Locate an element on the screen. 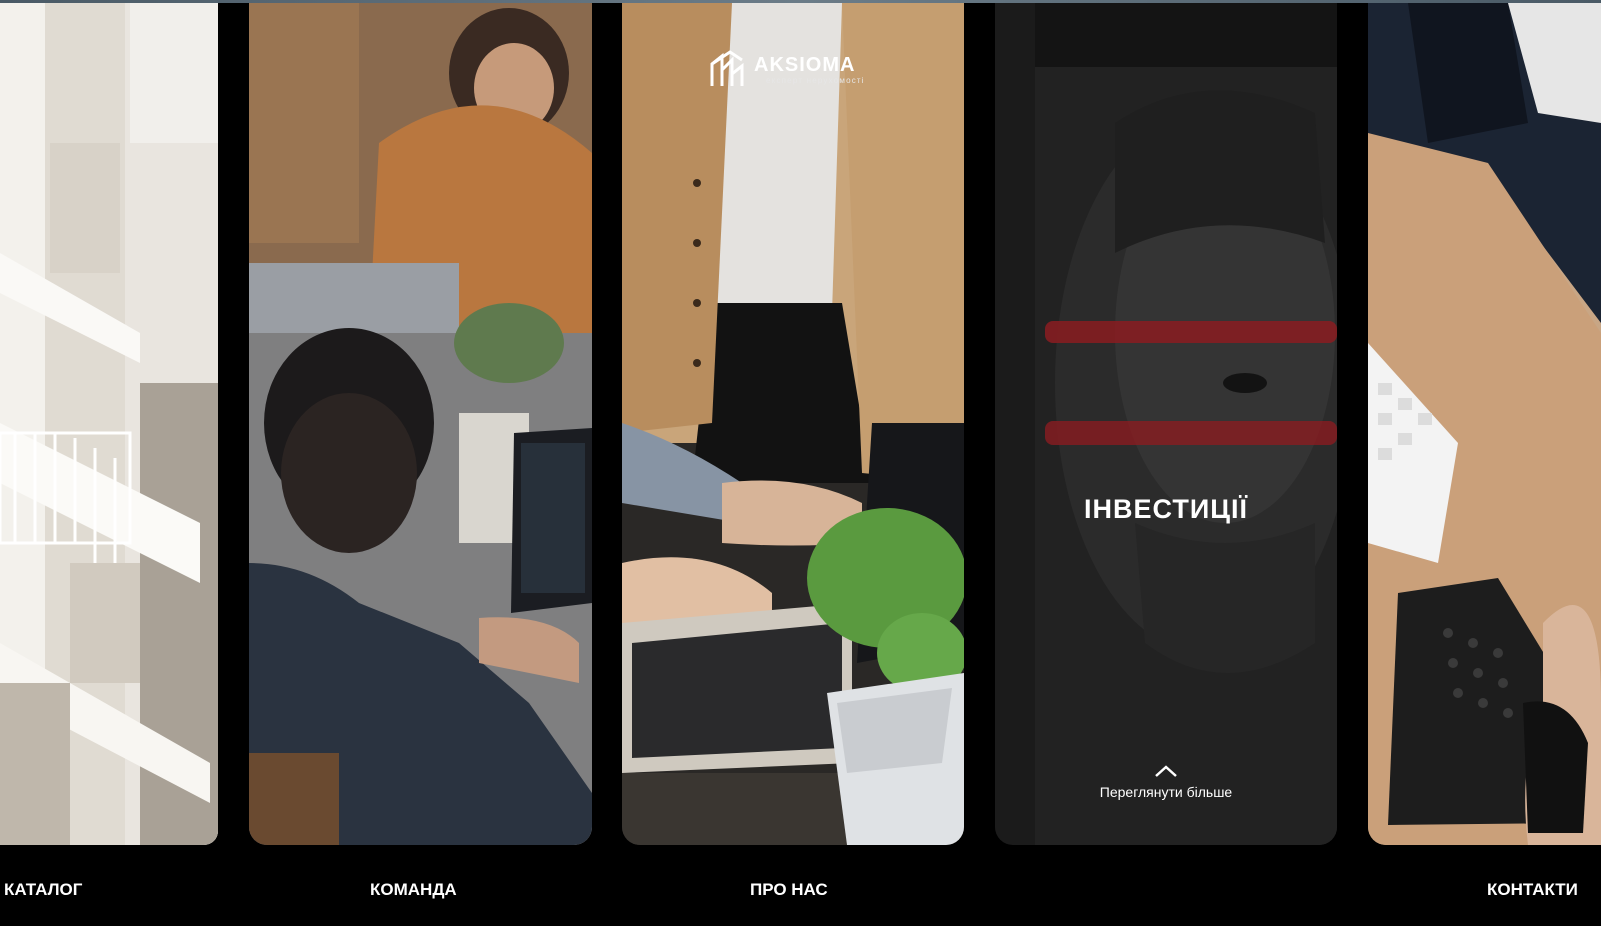 The image size is (1601, 926). chevron-up-icon is located at coordinates (1166, 771).